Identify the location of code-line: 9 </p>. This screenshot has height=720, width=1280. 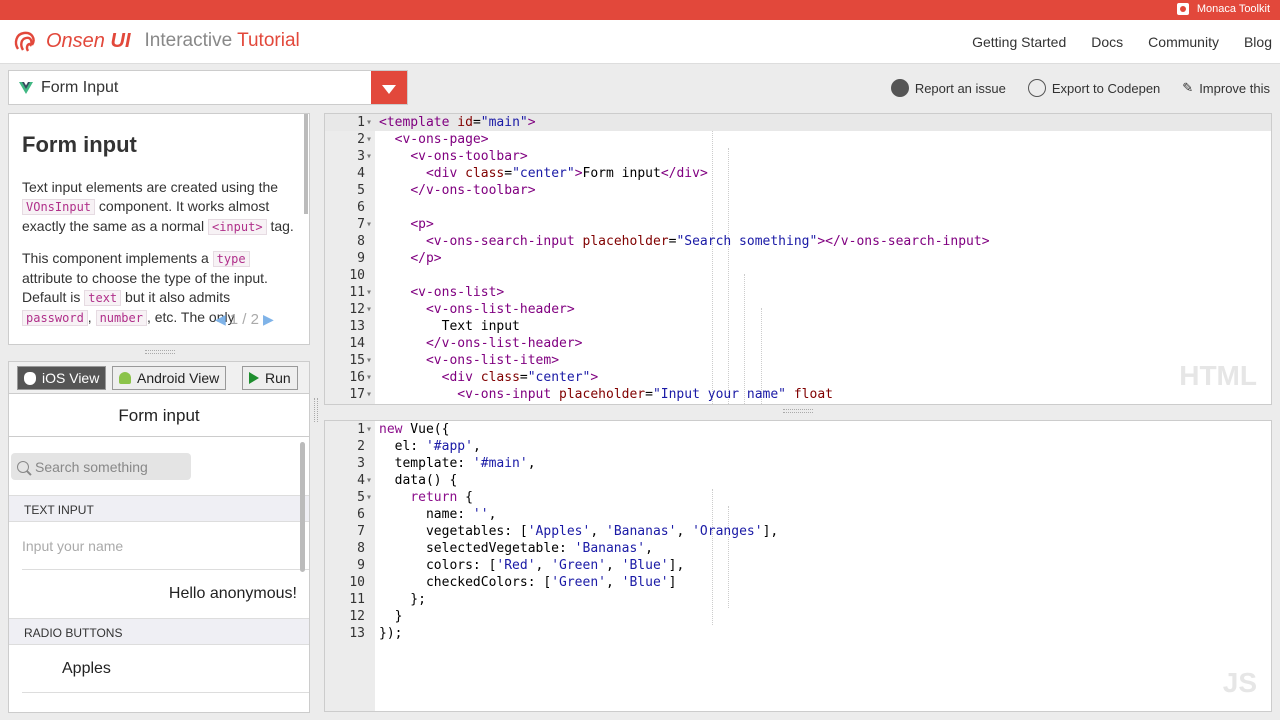
(798, 258).